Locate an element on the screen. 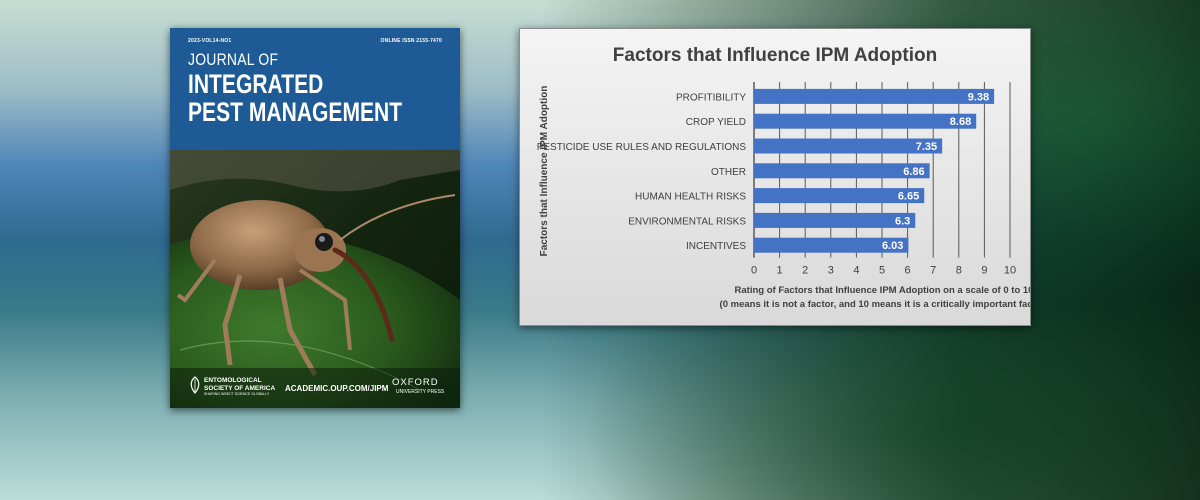  x-tick-label: 0 is located at coordinates (754, 271).